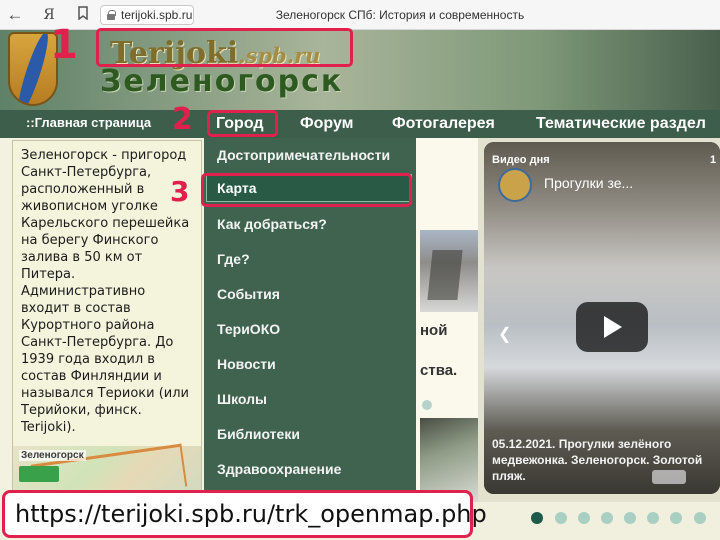  What do you see at coordinates (233, 259) in the screenshot?
I see `dropdown-item-where: Где?` at bounding box center [233, 259].